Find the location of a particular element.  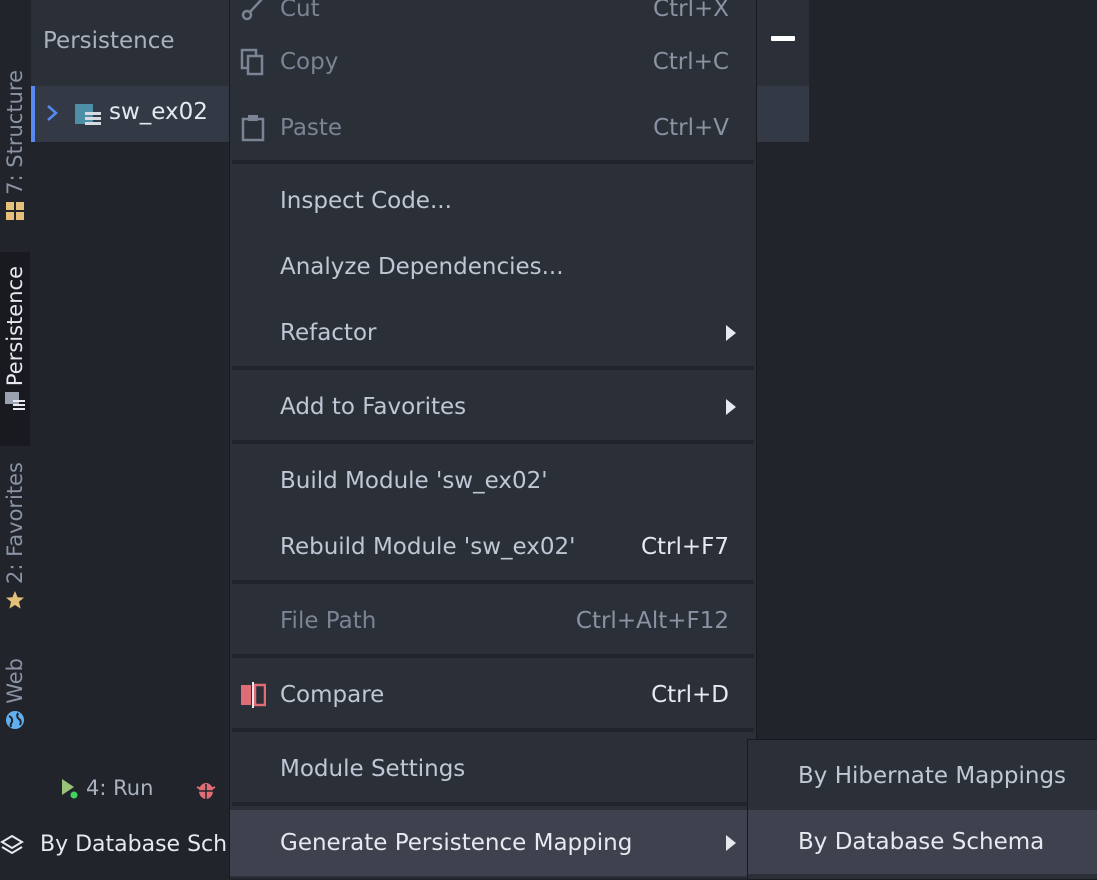

generate-submenu: By Hibernate Mappings By Database Schema is located at coordinates (922, 809).